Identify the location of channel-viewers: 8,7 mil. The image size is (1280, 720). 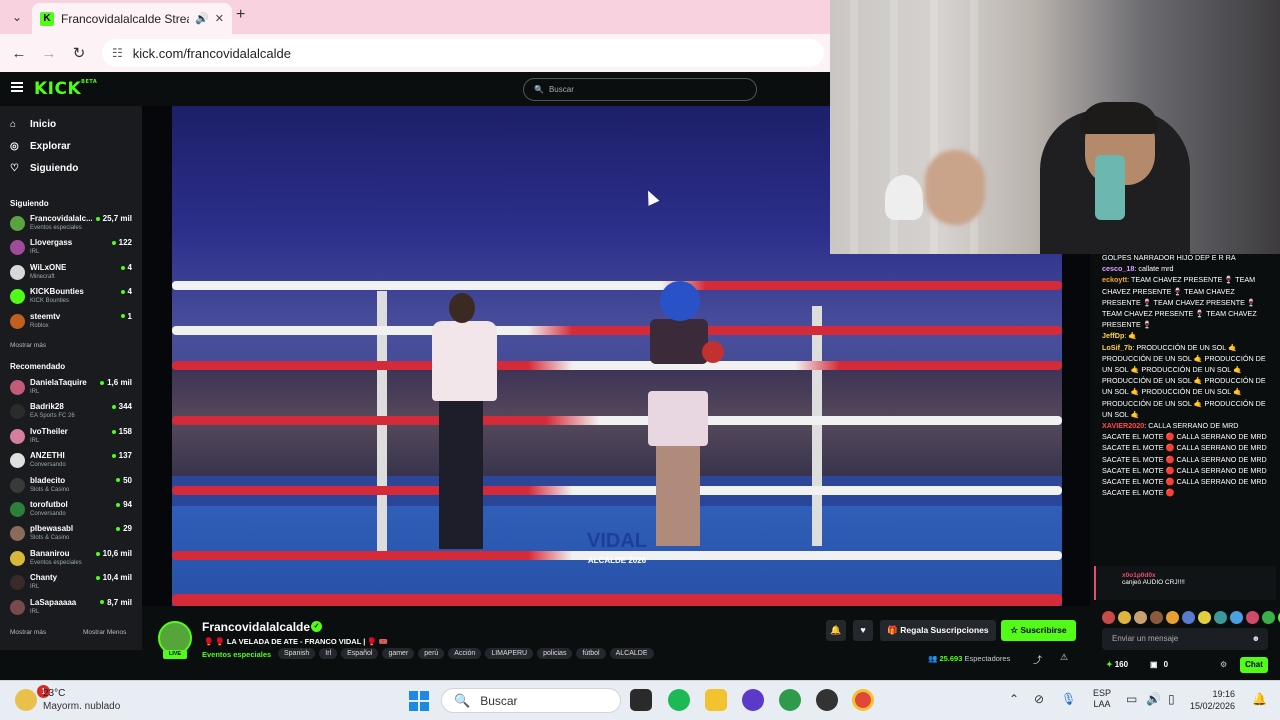
(116, 602).